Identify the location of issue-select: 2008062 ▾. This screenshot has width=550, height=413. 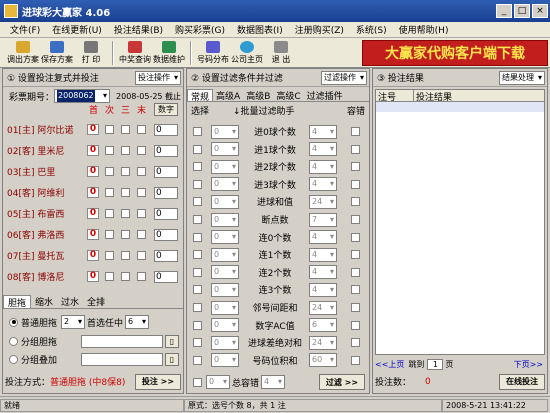
(82, 96).